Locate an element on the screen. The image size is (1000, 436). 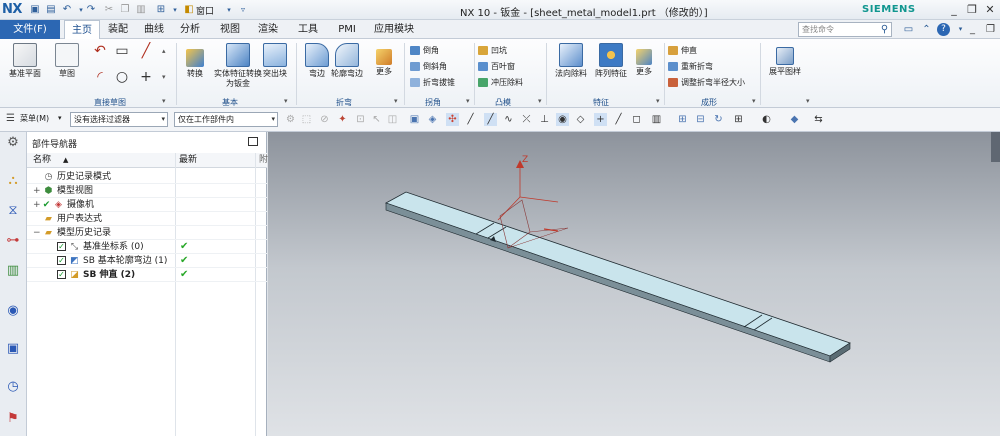
role-icon: ⚑ is located at coordinates (13, 419).